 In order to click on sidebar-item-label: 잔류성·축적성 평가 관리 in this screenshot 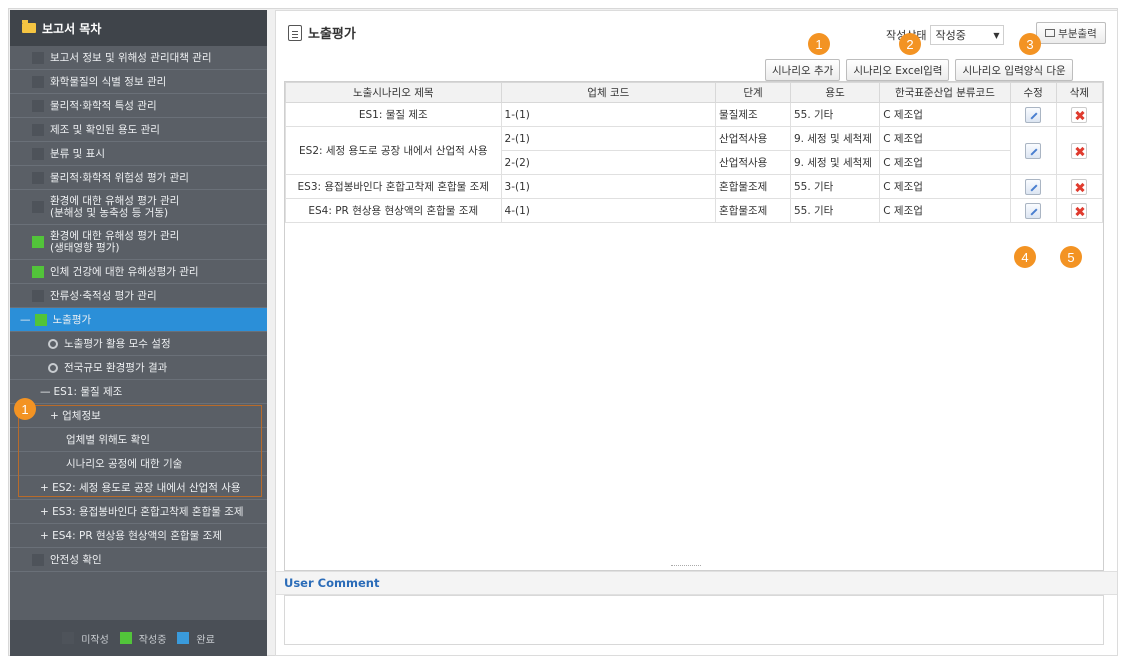, I will do `click(103, 295)`.